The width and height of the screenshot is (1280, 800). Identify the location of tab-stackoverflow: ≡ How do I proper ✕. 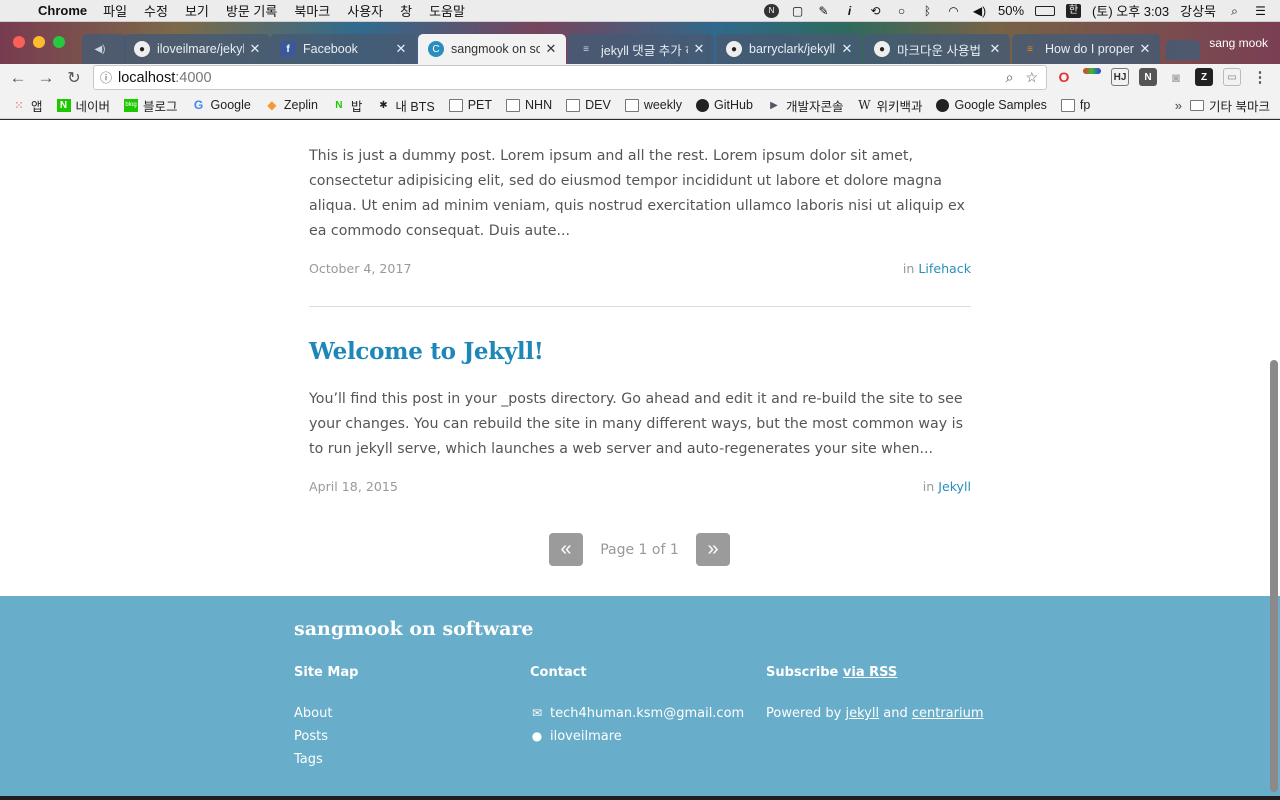
(1086, 49).